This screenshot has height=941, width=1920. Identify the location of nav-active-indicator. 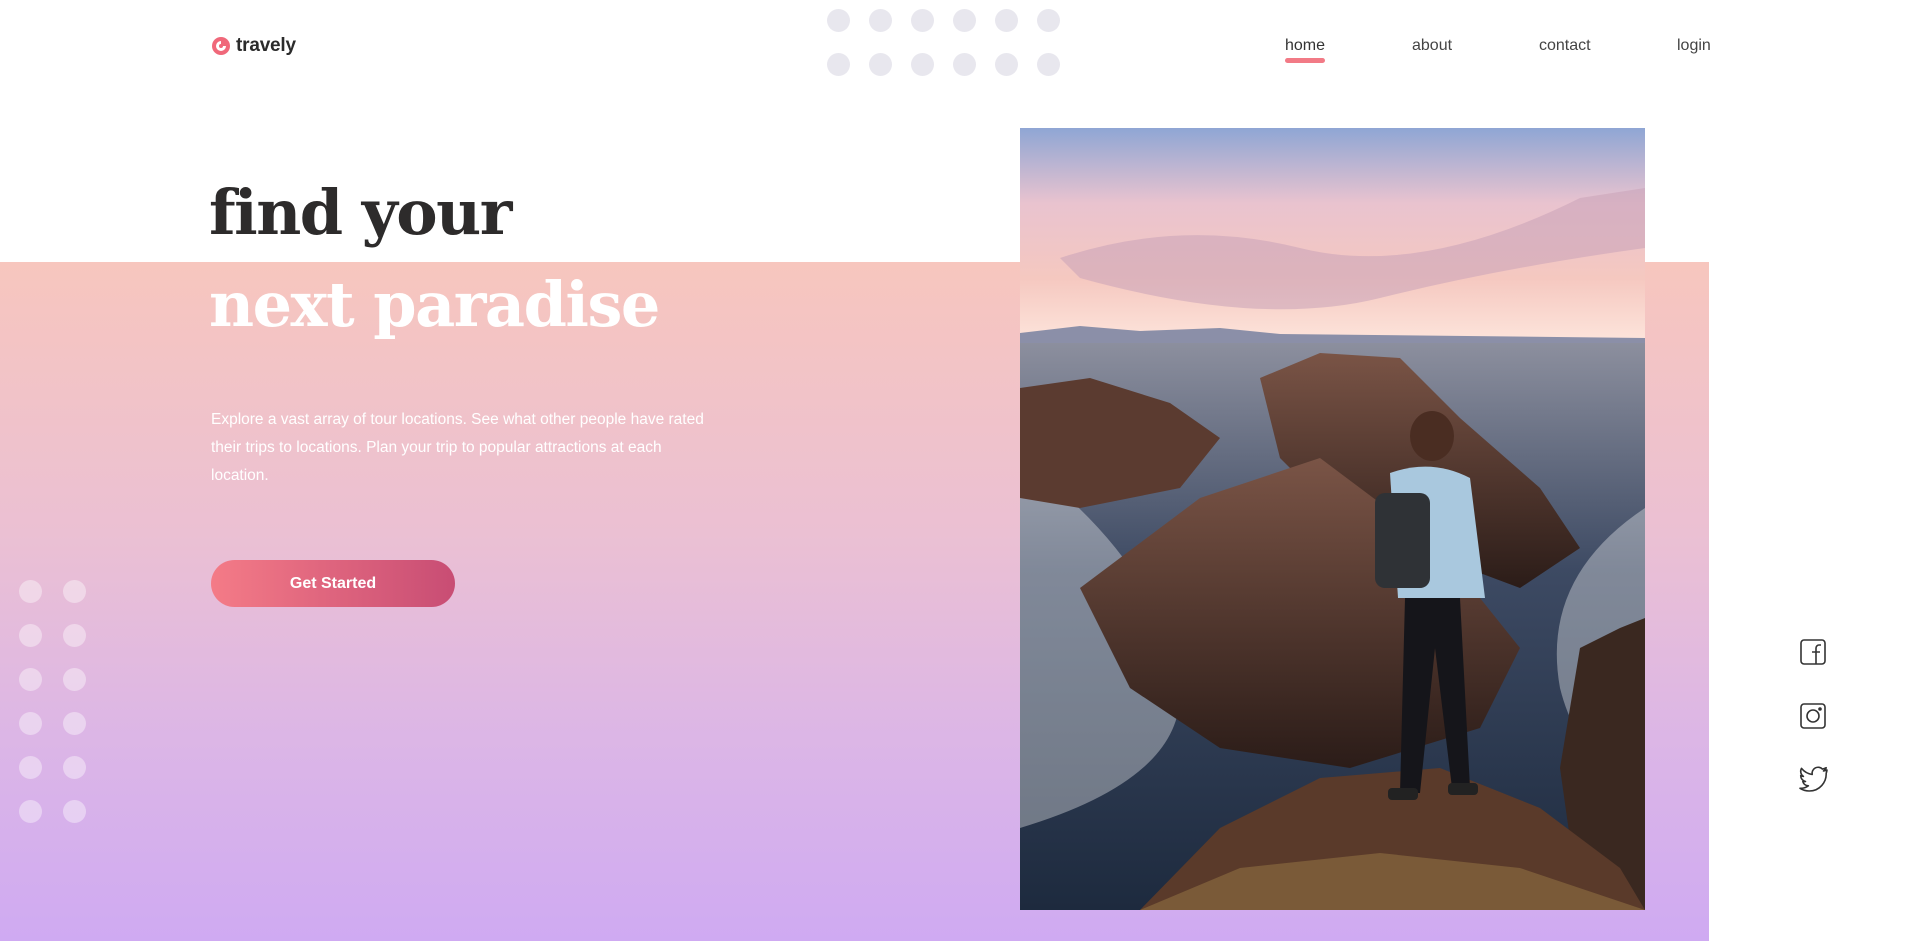
(1305, 60).